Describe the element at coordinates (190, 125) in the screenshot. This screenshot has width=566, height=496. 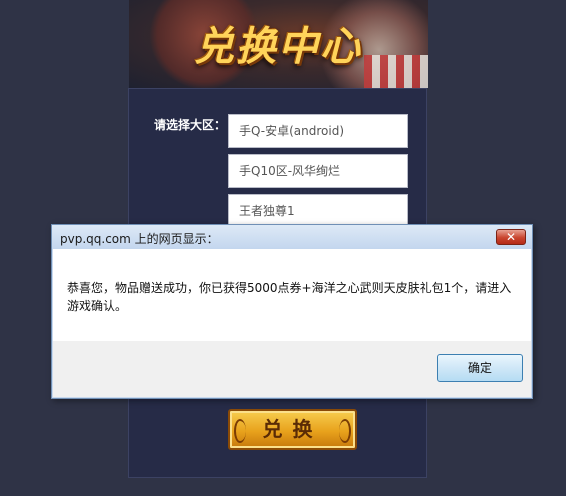
I see `region-label: 请选择大区：` at that location.